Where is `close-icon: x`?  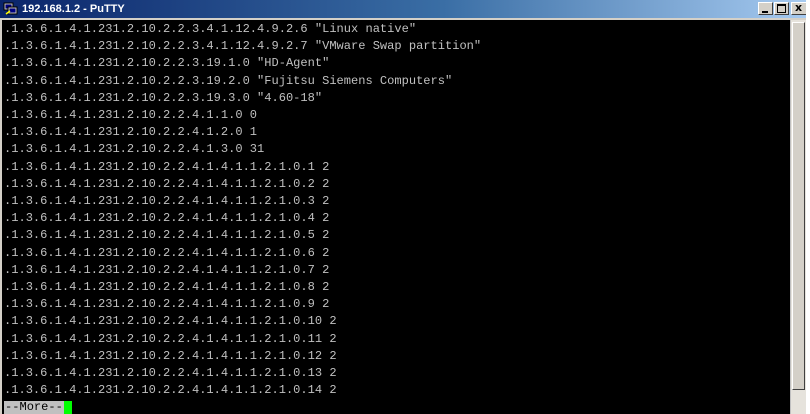
close-icon: x is located at coordinates (799, 7).